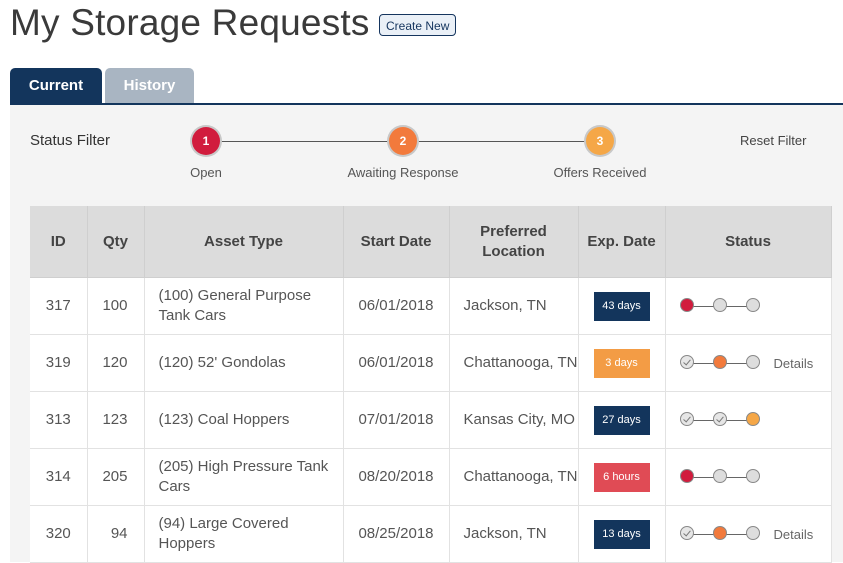 This screenshot has height=563, width=843. What do you see at coordinates (622, 242) in the screenshot?
I see `column-header-exp-date: Exp. Date` at bounding box center [622, 242].